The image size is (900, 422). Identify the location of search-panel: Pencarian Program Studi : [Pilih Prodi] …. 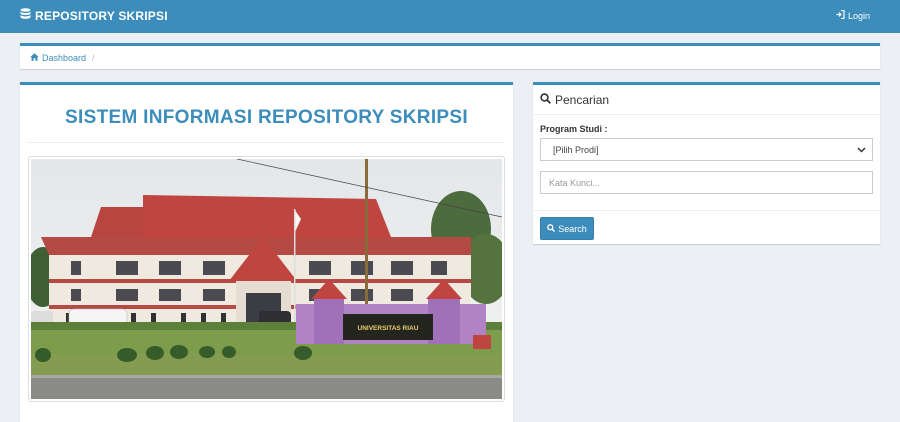
(706, 163).